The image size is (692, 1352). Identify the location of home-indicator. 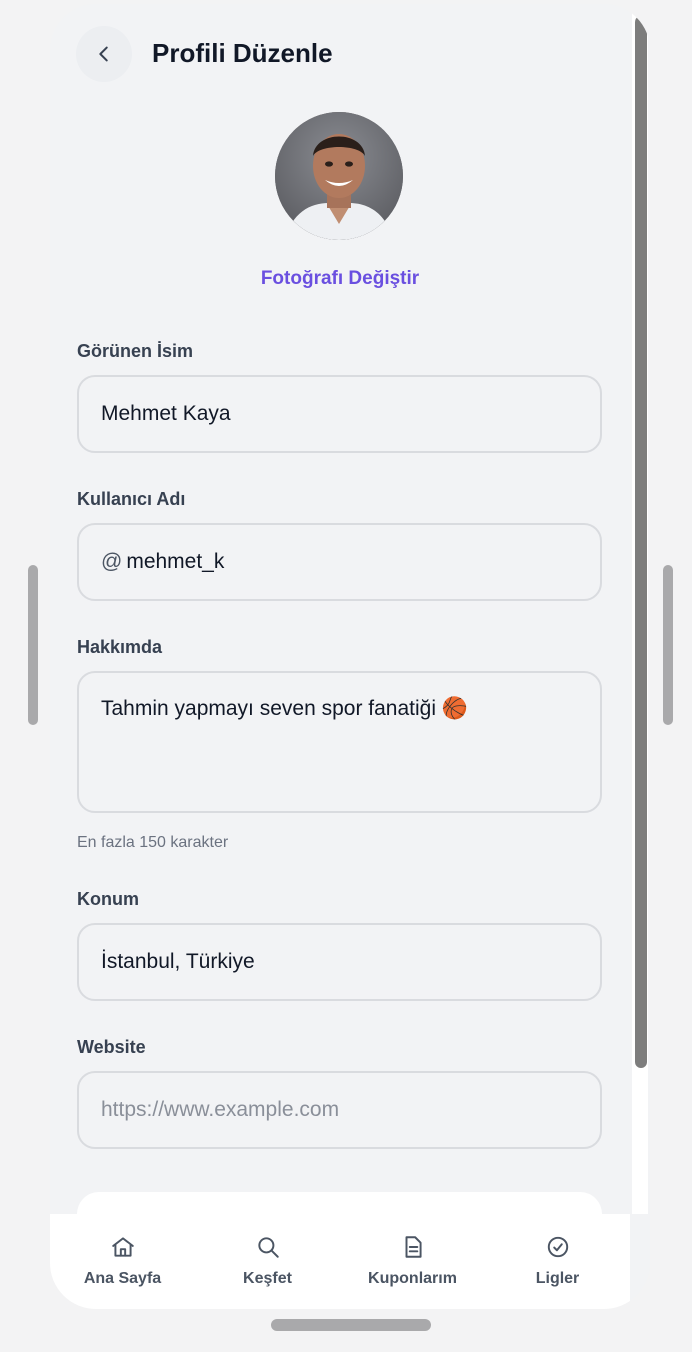
(351, 1325).